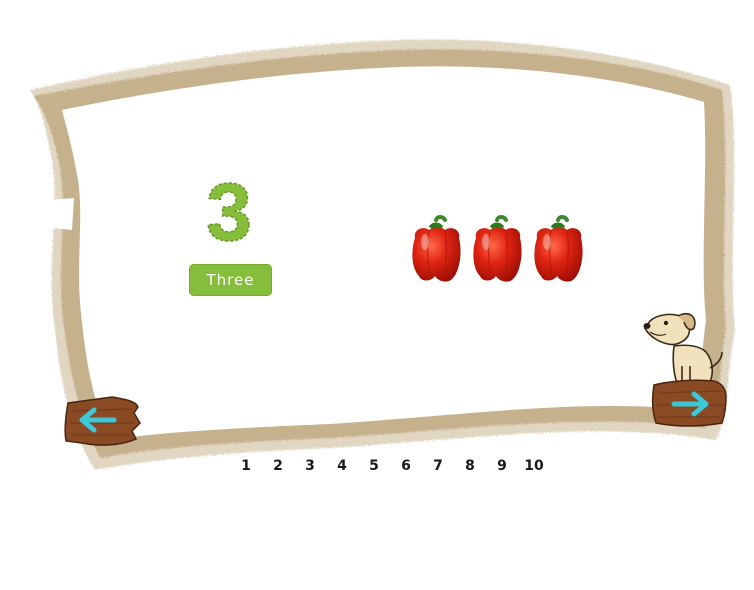 The image size is (754, 590). I want to click on page-link-7: 7, so click(438, 466).